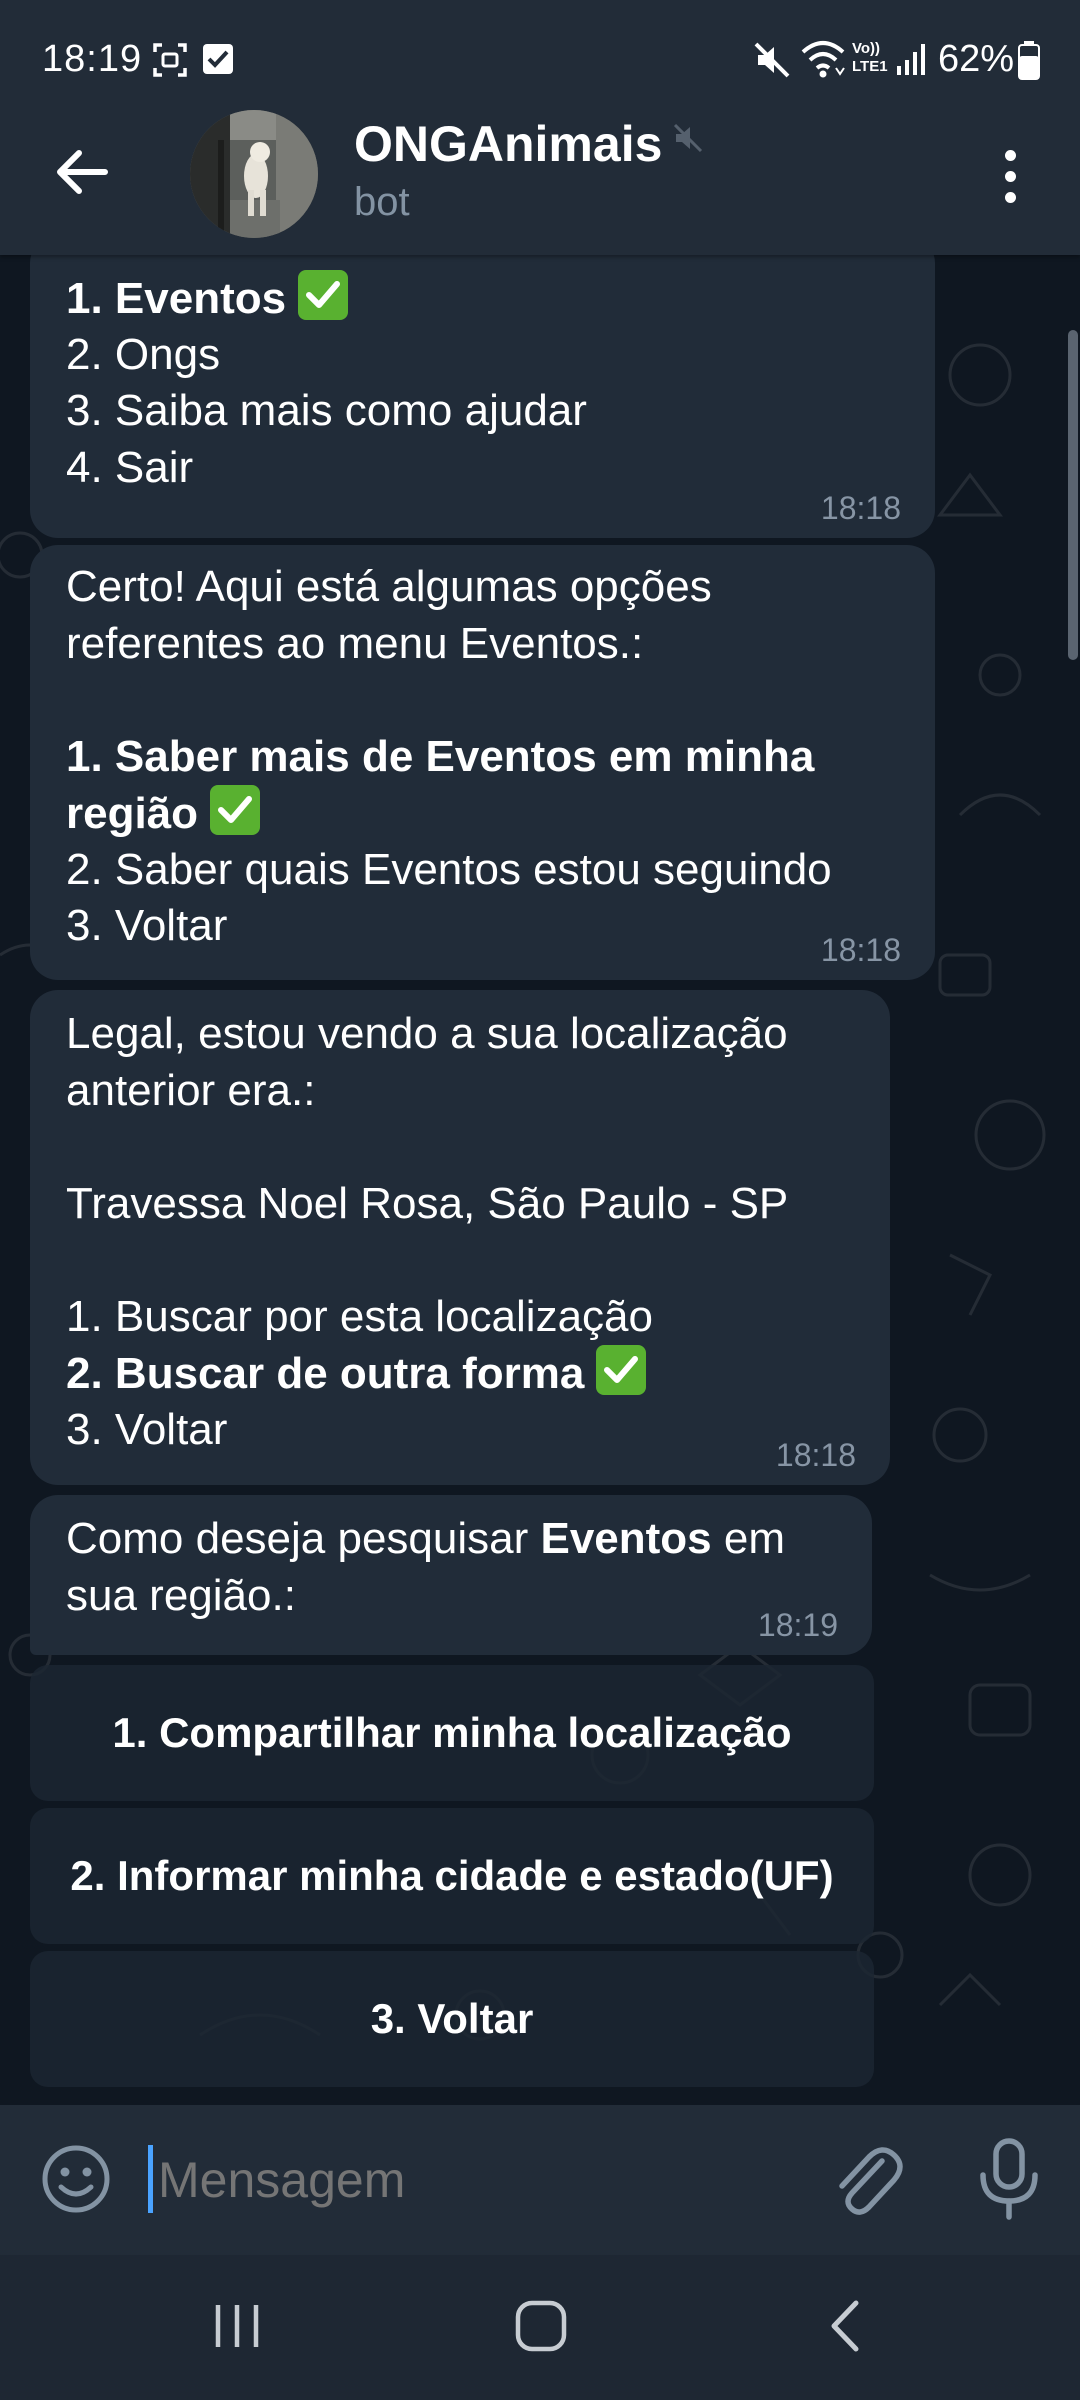 The height and width of the screenshot is (2400, 1080). I want to click on checkbox-notification-icon, so click(218, 61).